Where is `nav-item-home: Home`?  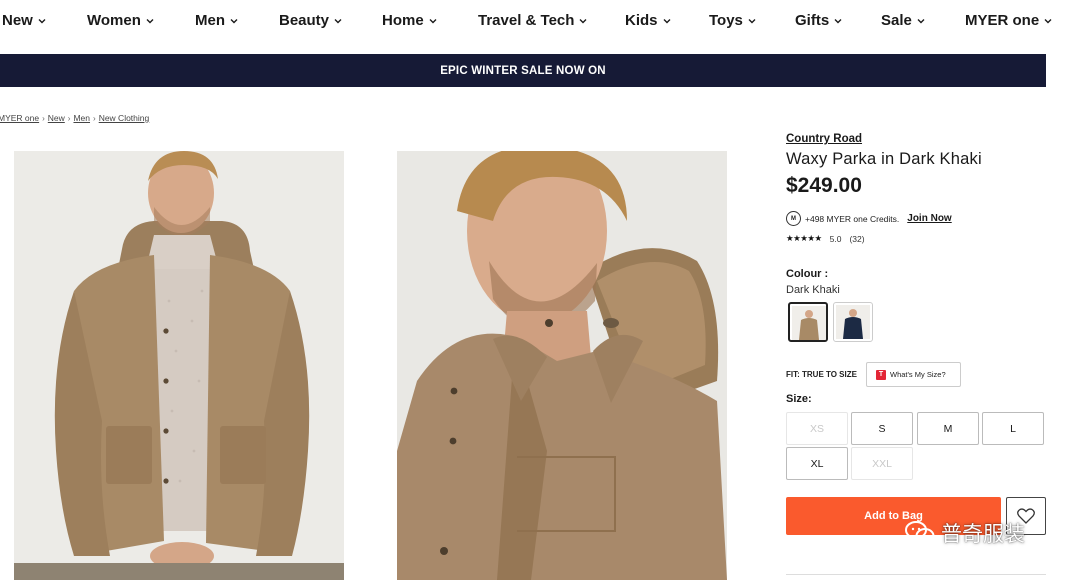 nav-item-home: Home is located at coordinates (410, 20).